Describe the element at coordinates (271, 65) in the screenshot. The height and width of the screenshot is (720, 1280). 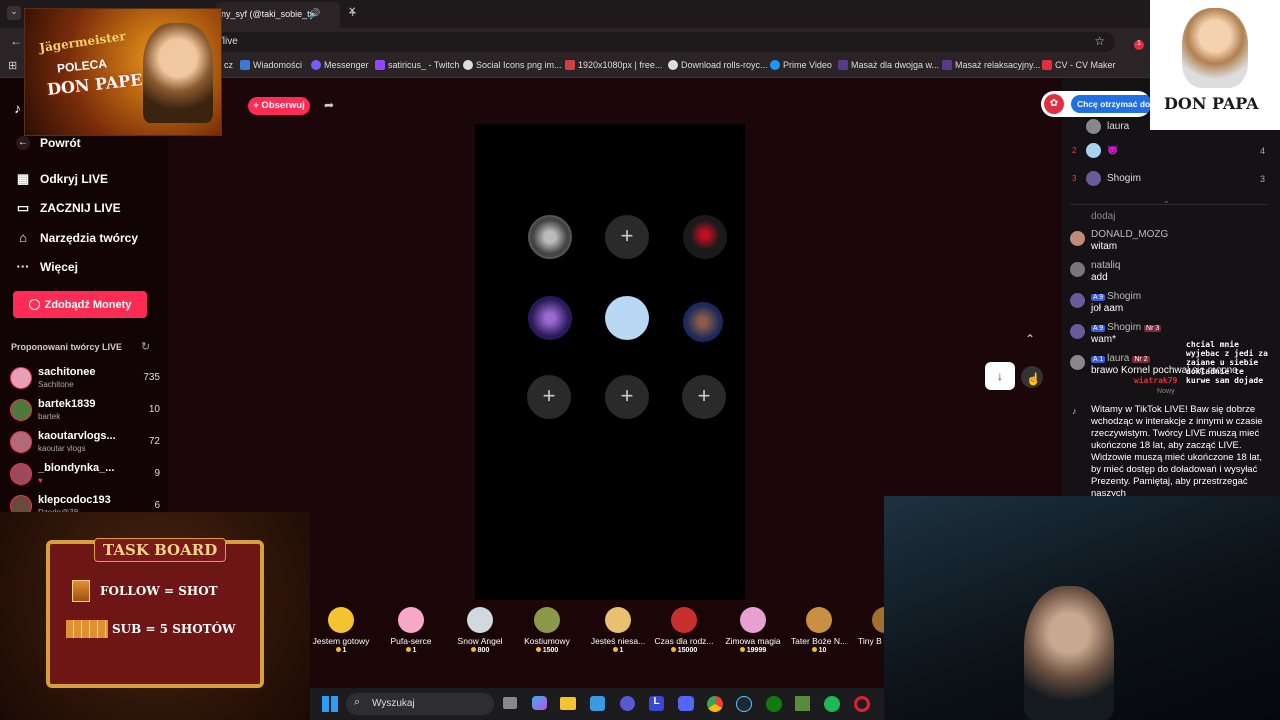
I see `bookmark: Wiadomości` at that location.